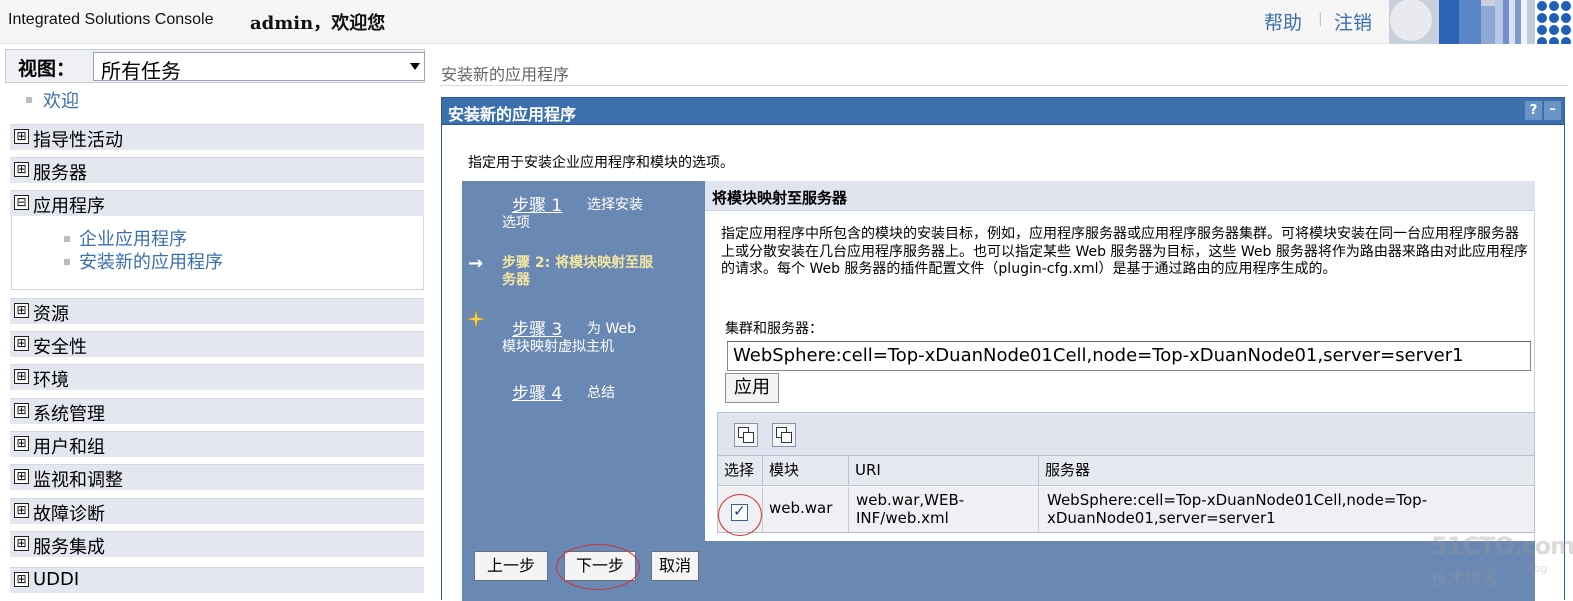 The width and height of the screenshot is (1573, 601). I want to click on watermark-subtitle: 技术博客, so click(1465, 579).